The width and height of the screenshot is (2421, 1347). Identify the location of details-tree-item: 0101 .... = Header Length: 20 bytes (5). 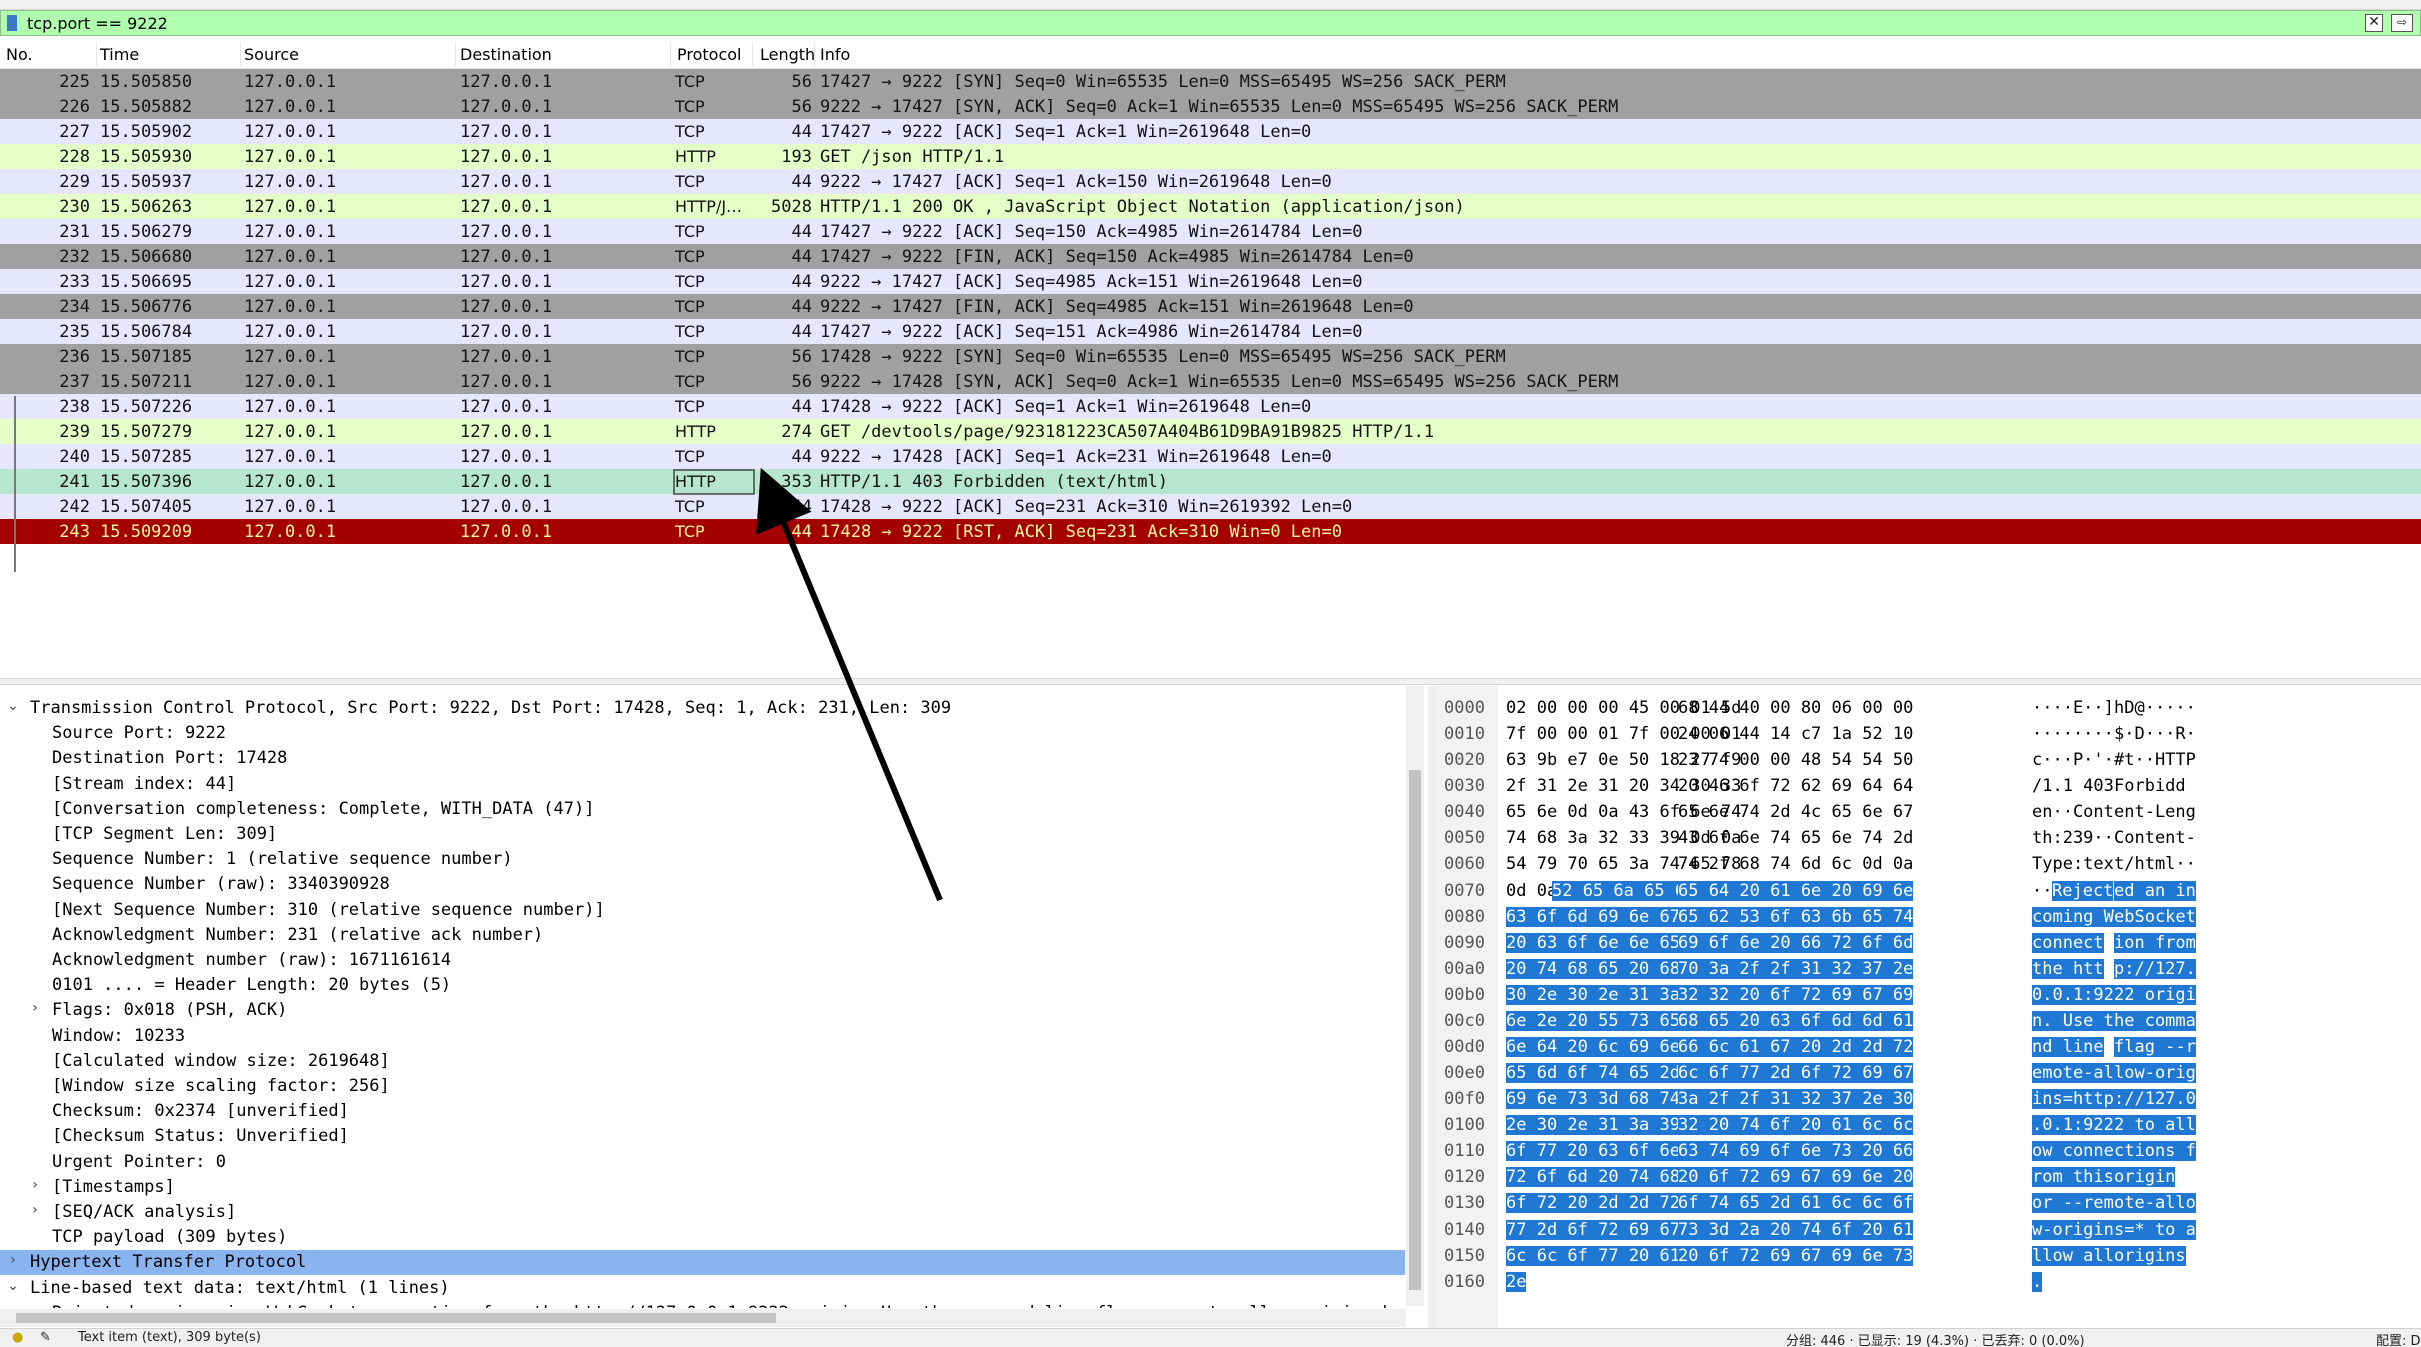
(702, 985).